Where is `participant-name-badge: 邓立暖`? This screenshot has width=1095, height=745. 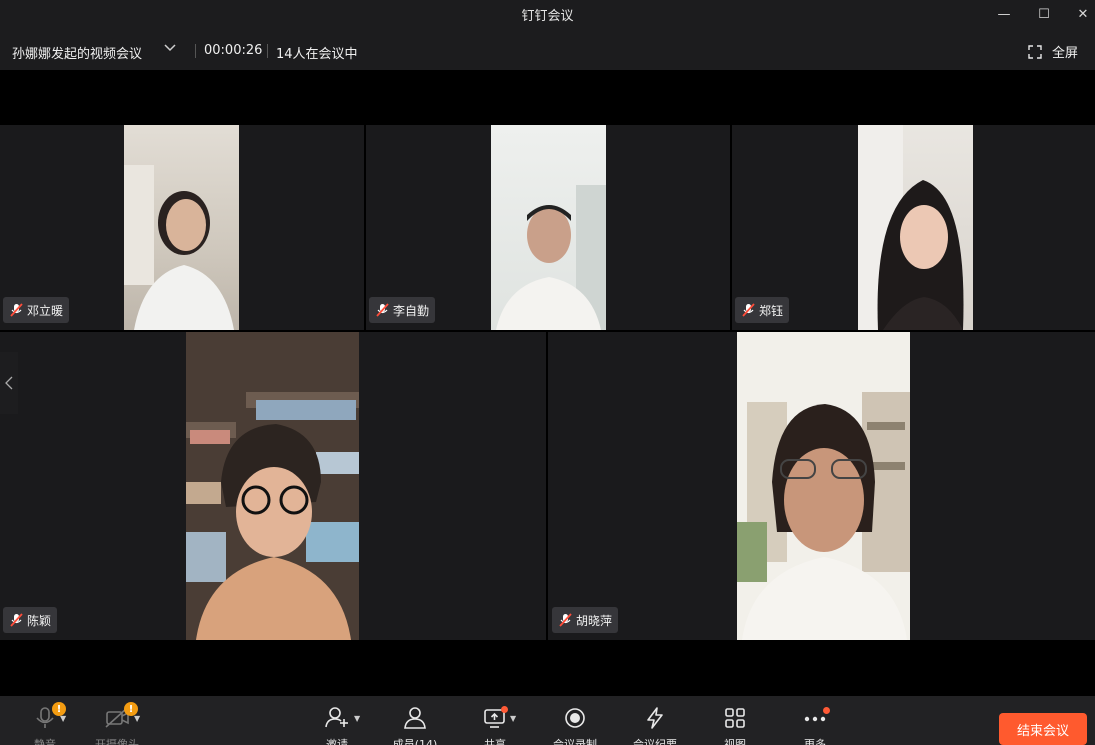 participant-name-badge: 邓立暖 is located at coordinates (36, 310).